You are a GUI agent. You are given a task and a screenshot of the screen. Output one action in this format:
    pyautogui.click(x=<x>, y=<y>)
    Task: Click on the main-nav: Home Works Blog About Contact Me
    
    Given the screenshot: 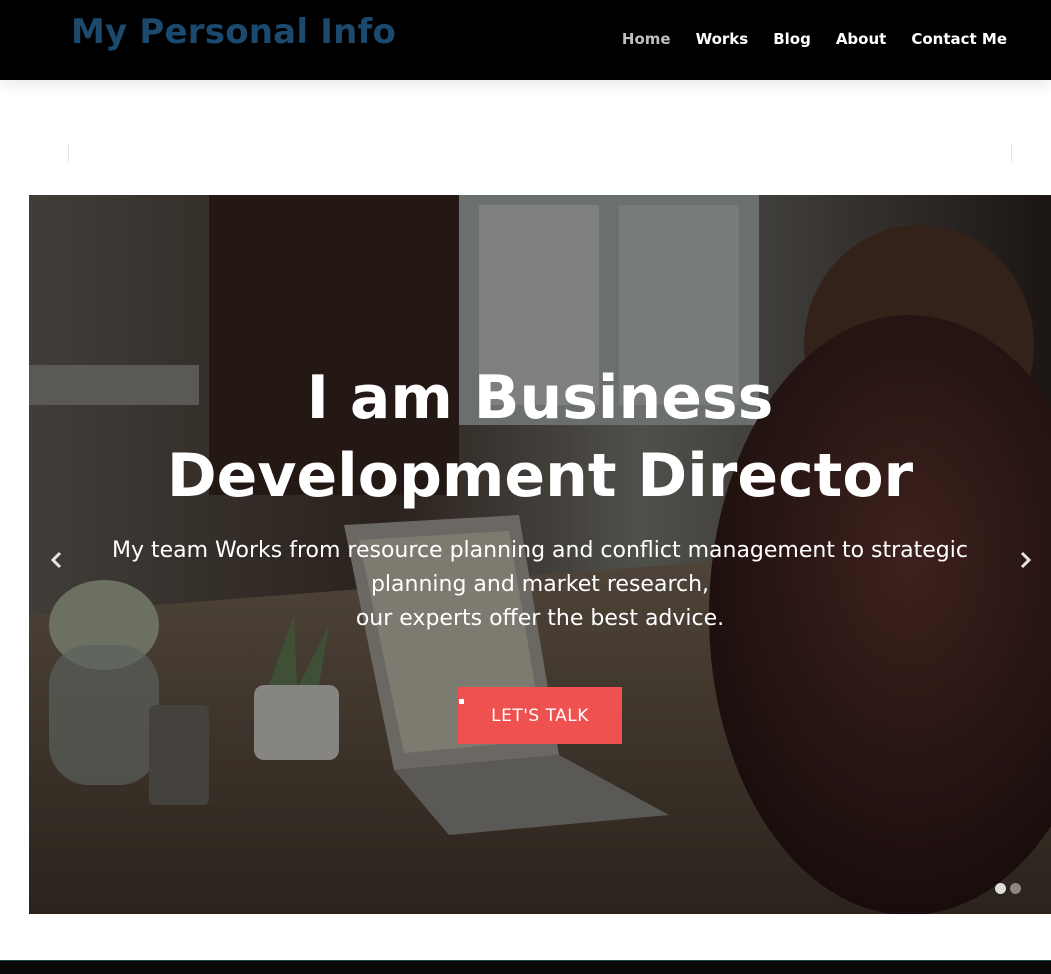 What is the action you would take?
    pyautogui.click(x=802, y=39)
    